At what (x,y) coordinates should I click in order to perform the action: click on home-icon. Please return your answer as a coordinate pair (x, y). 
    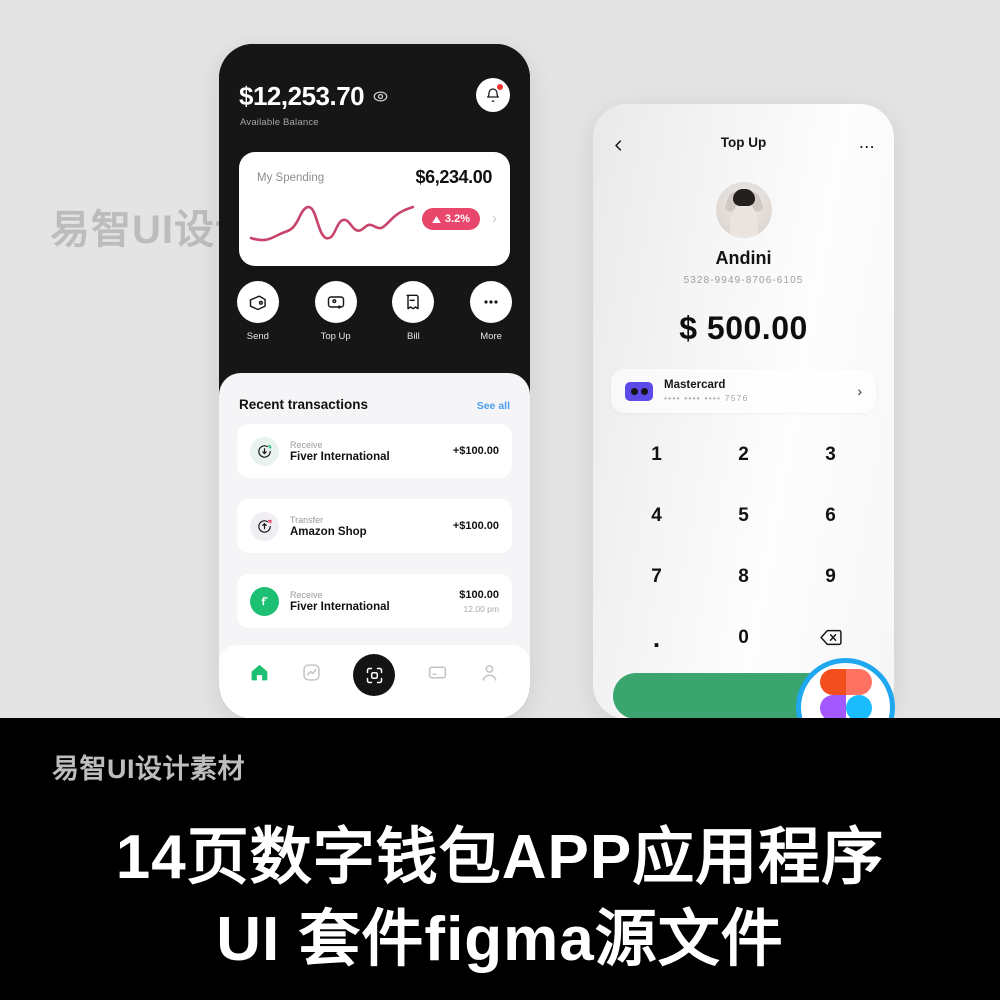
    Looking at the image, I should click on (259, 672).